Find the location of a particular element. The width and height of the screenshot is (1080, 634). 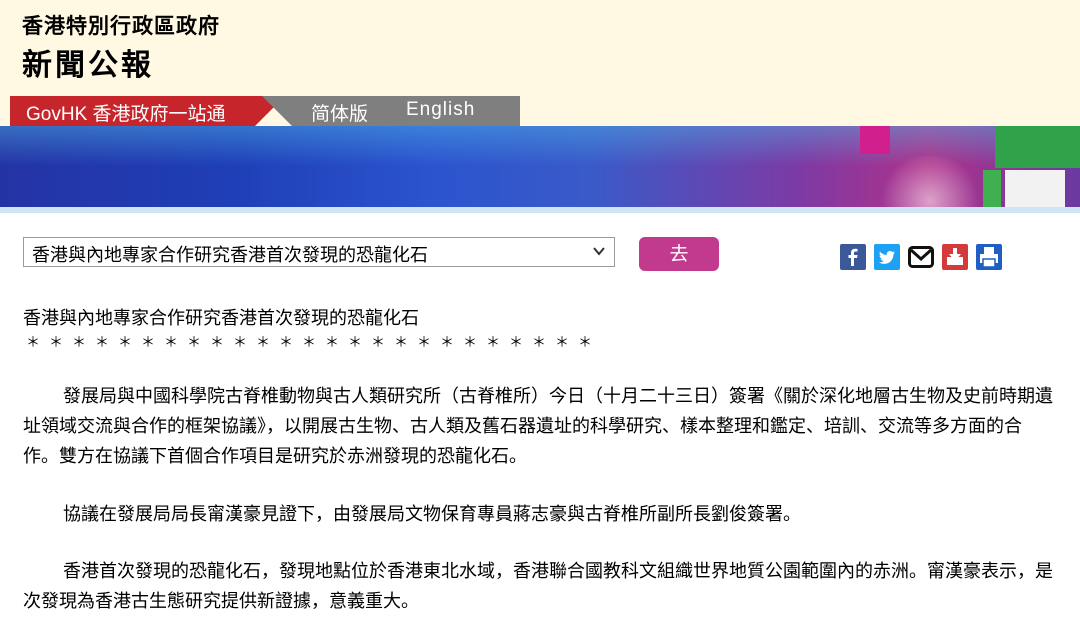

go-button: 去 is located at coordinates (679, 254).